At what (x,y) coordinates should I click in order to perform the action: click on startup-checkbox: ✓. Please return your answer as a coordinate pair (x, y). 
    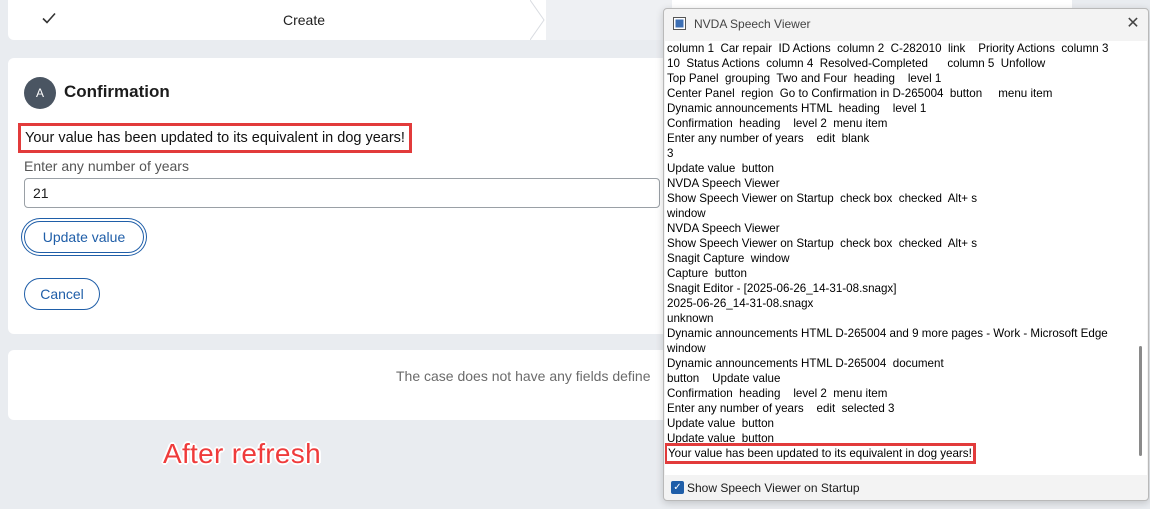
    Looking at the image, I should click on (677, 487).